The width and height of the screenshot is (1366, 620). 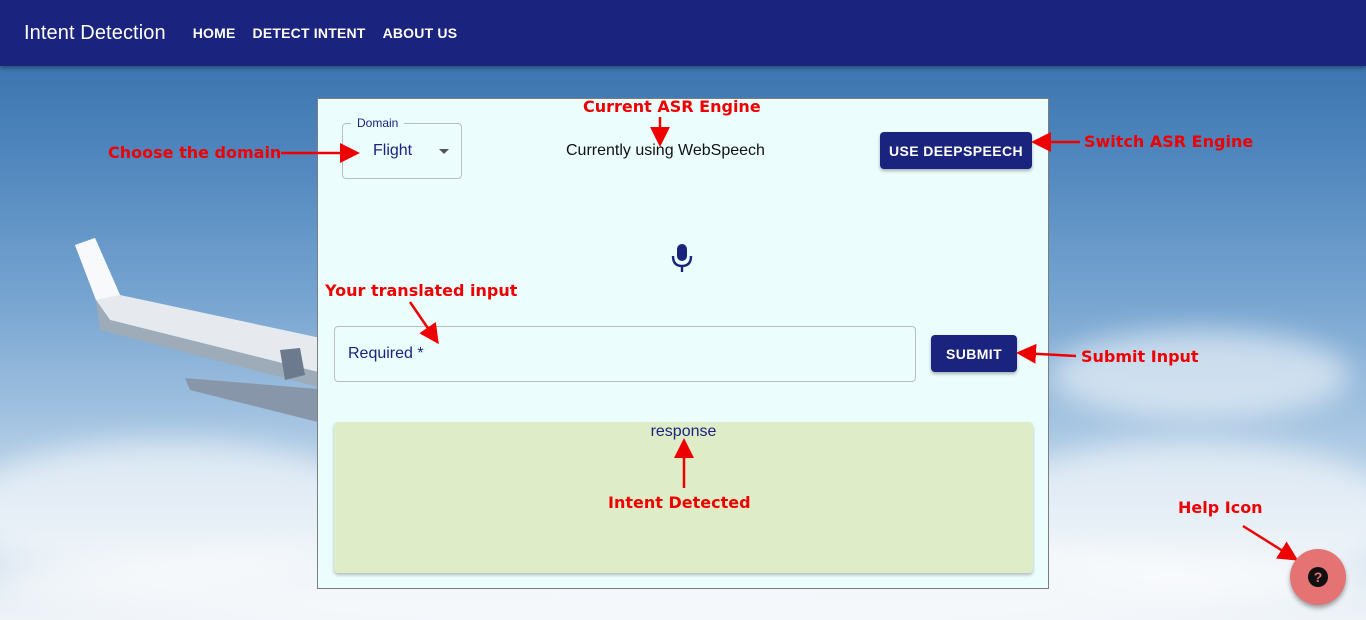 I want to click on annotation-choose-domain: Choose the domain, so click(x=195, y=152).